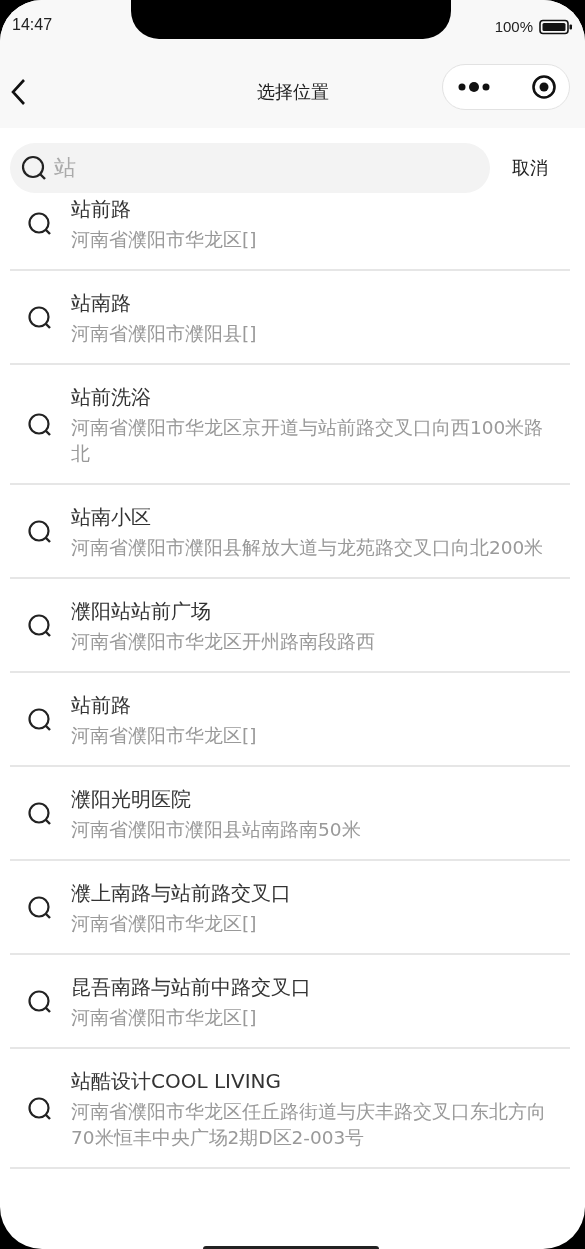 Image resolution: width=585 pixels, height=1249 pixels. I want to click on result-item: 濮阳光明医院 河南省濮阳市濮阳县站南路南50米, so click(290, 814).